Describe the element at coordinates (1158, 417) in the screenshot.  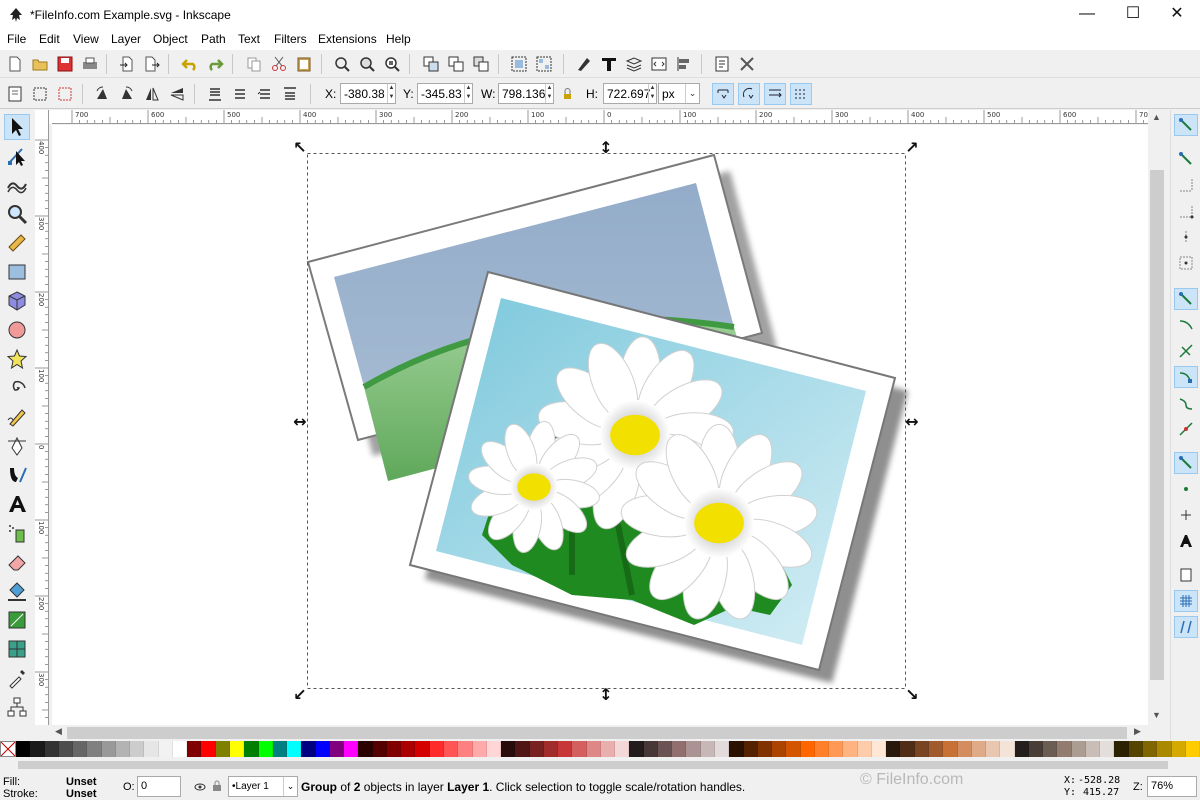
I see `vertical-scrollbar: ▲ ▼` at that location.